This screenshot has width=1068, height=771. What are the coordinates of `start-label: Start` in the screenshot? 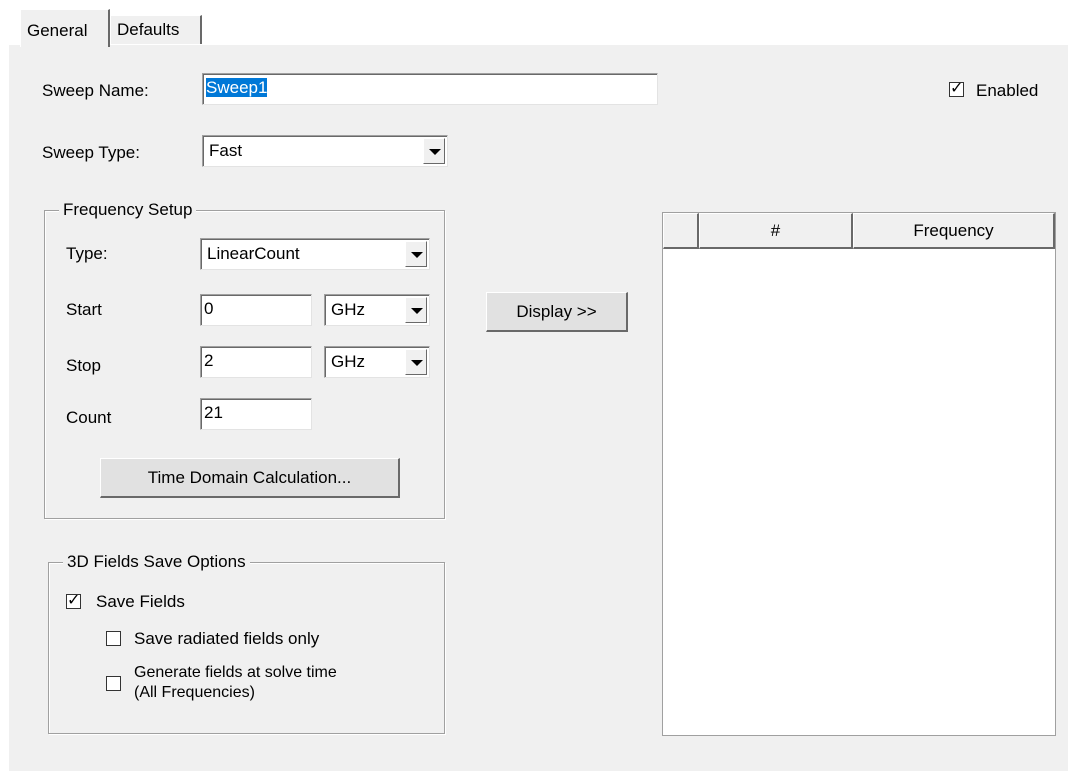 It's located at (84, 309).